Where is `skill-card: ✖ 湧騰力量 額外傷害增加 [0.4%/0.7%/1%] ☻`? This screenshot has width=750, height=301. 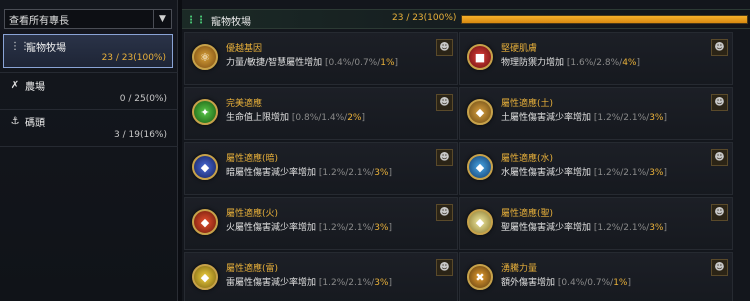 skill-card: ✖ 湧騰力量 額外傷害增加 [0.4%/0.7%/1%] ☻ is located at coordinates (596, 276).